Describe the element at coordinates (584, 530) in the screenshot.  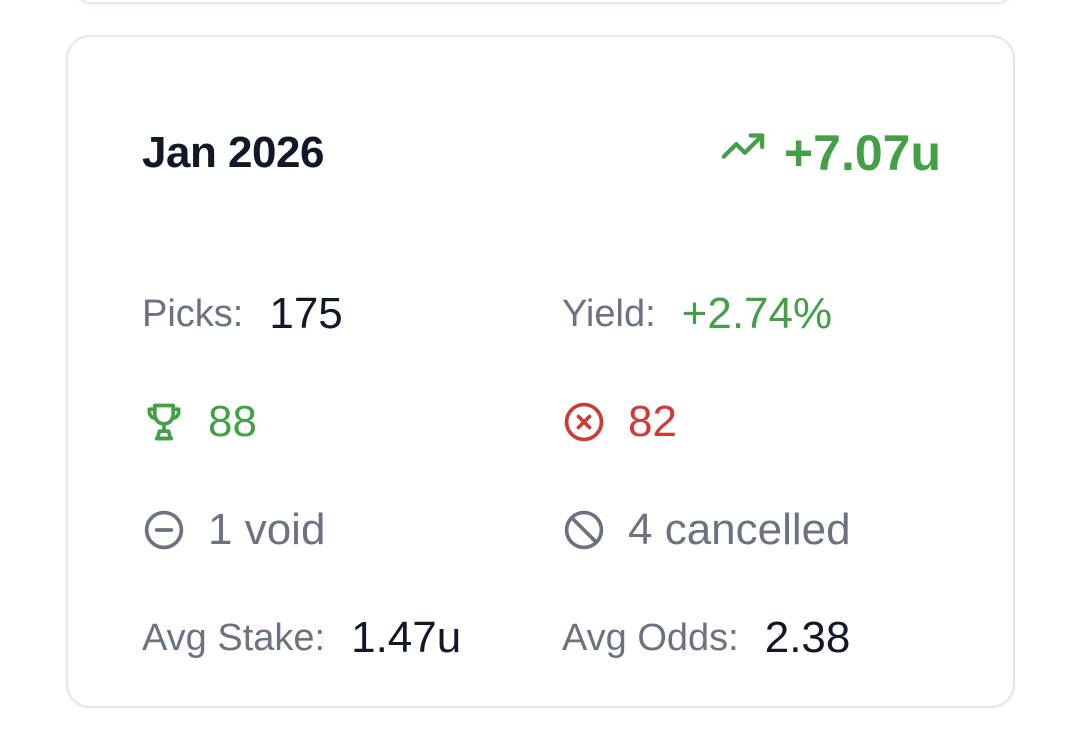
I see `ban-icon` at that location.